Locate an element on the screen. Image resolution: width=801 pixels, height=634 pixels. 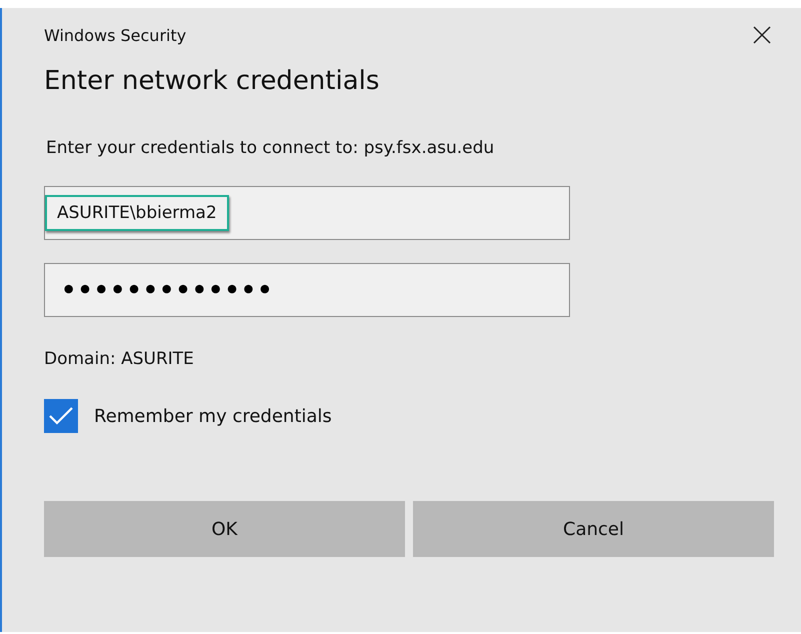
remember-checkbox is located at coordinates (61, 416).